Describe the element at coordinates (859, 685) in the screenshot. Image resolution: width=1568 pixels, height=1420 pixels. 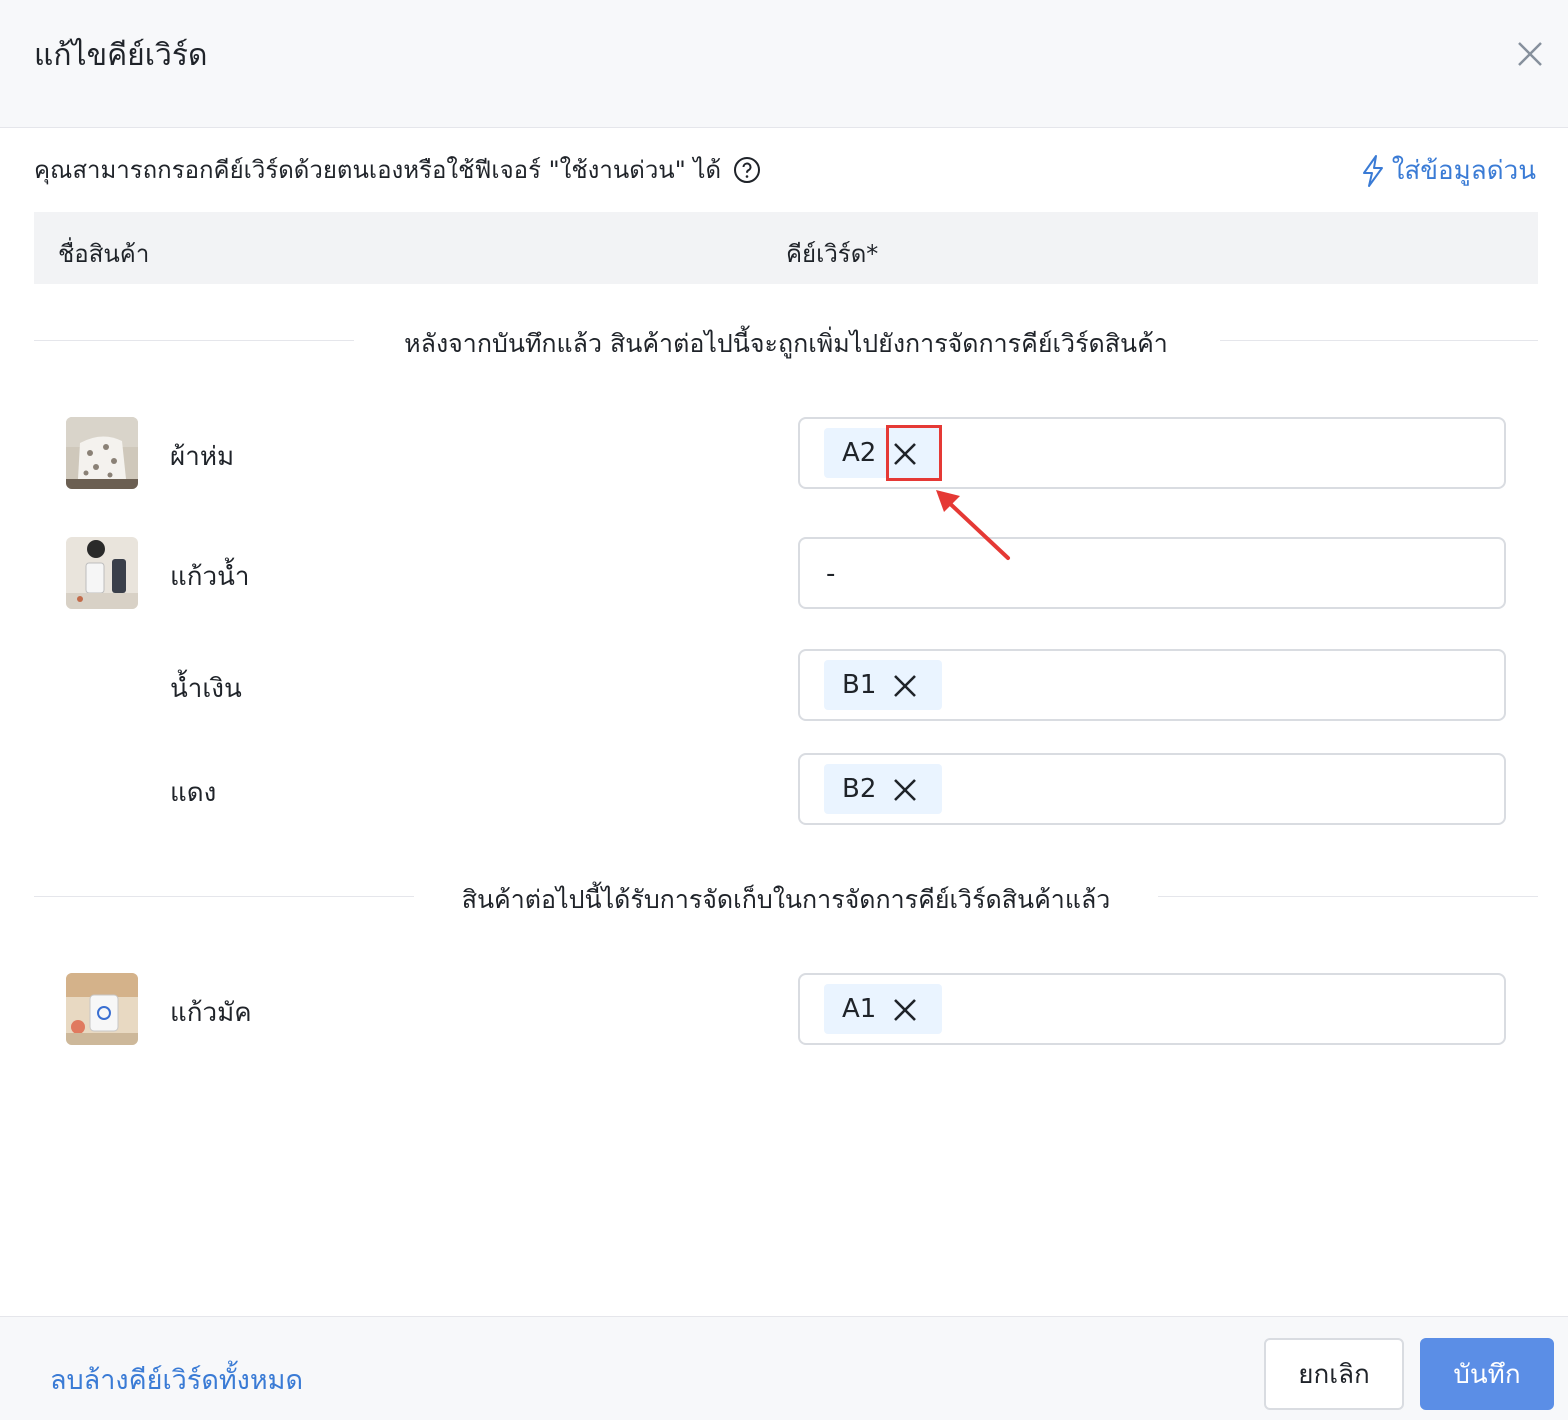
I see `keyword-tag-label: B1` at that location.